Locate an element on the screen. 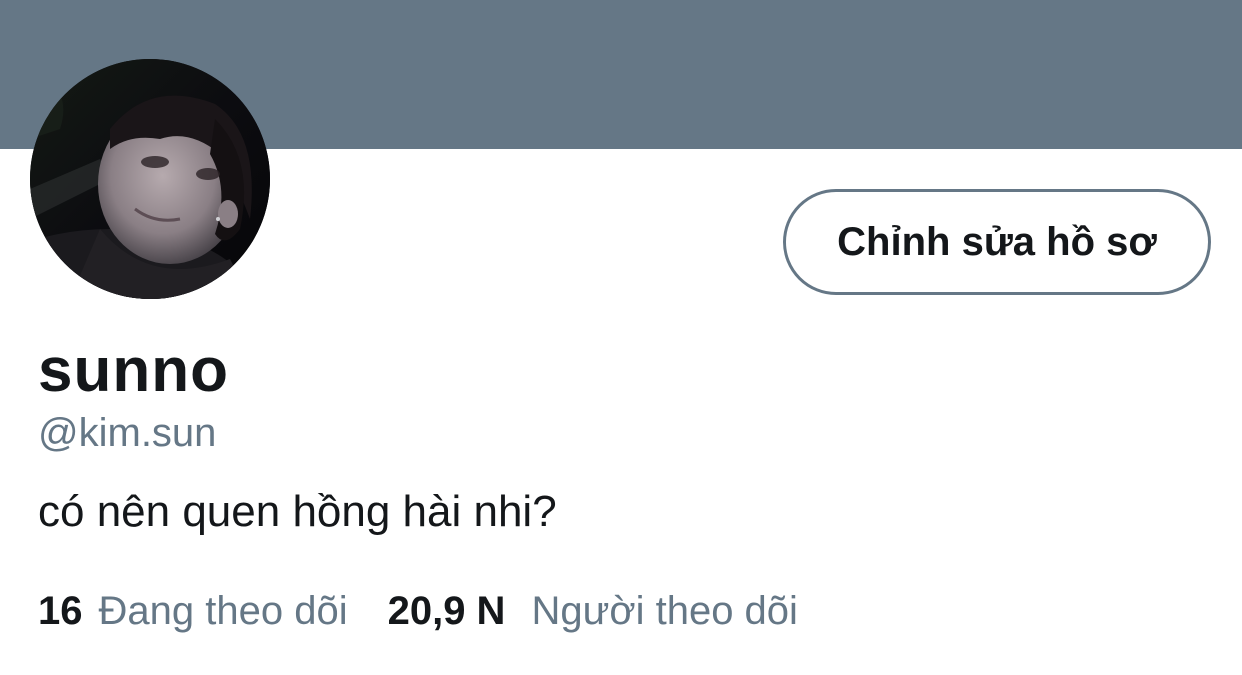 The height and width of the screenshot is (675, 1242). following-count: 16 is located at coordinates (60, 611).